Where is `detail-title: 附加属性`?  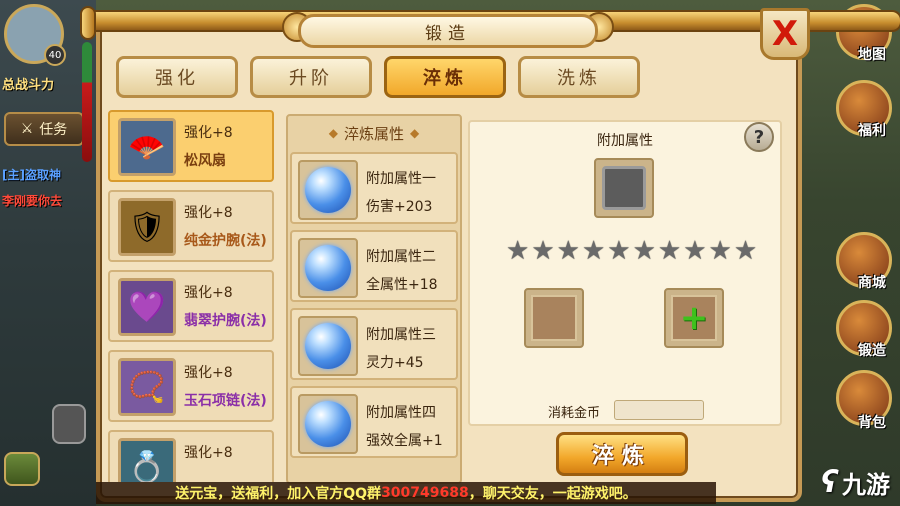 detail-title: 附加属性 is located at coordinates (625, 141).